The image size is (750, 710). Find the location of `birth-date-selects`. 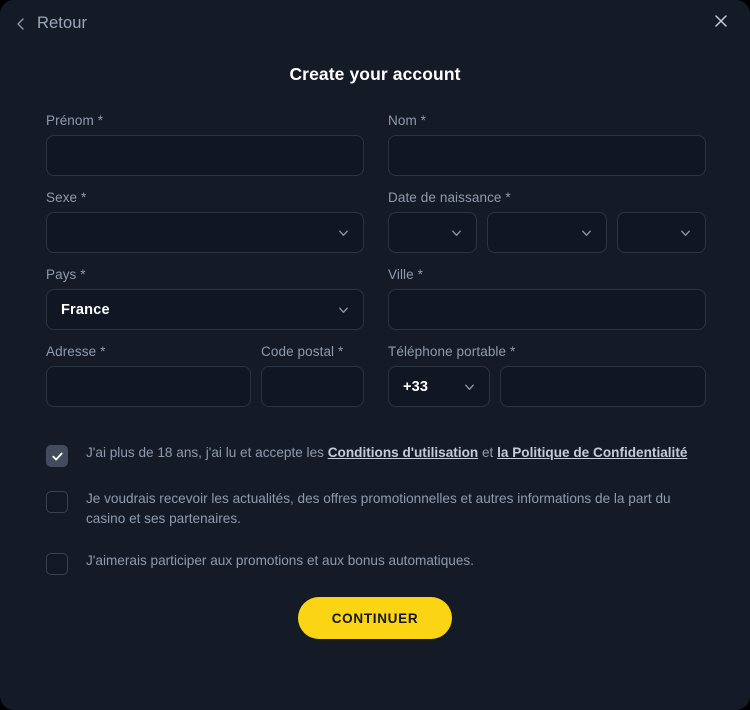

birth-date-selects is located at coordinates (547, 232).